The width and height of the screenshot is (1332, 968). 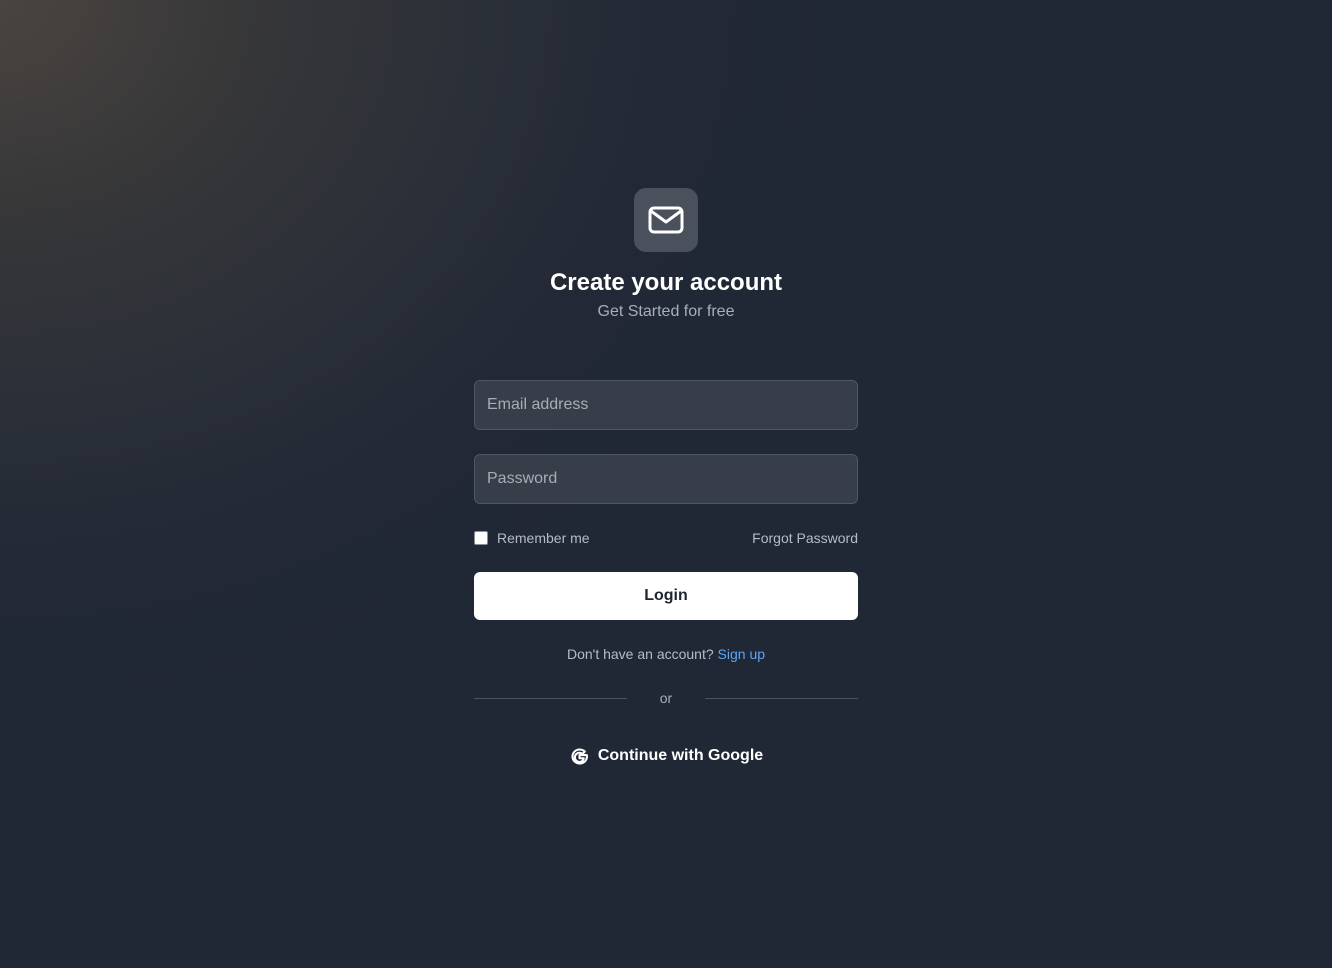 What do you see at coordinates (666, 479) in the screenshot?
I see `password-field` at bounding box center [666, 479].